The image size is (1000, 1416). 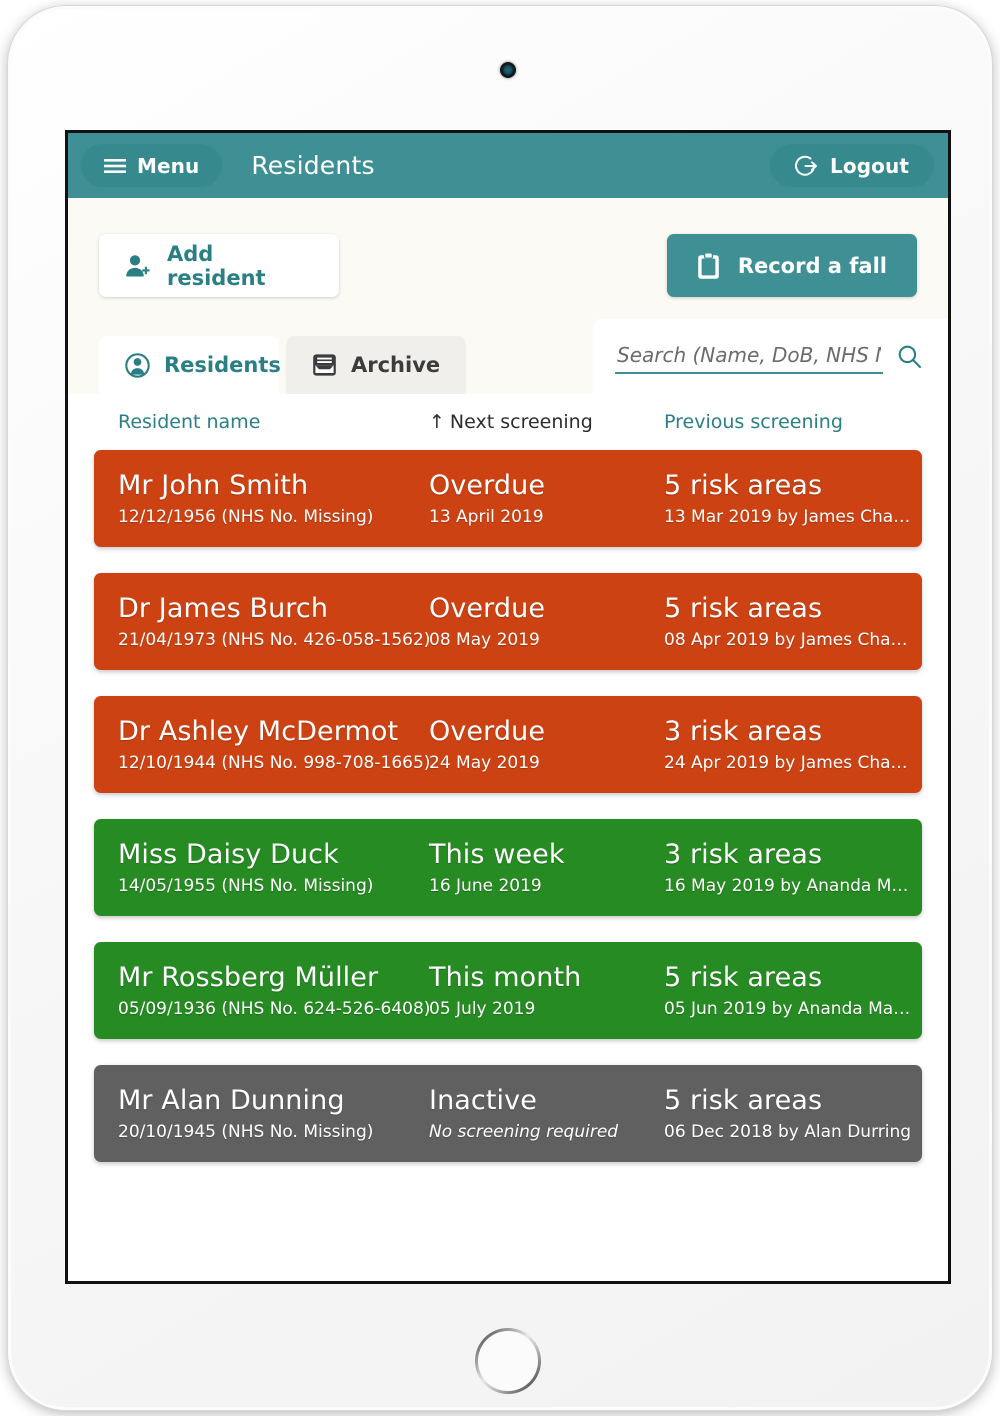 I want to click on column-header-resident-name: Resident name, so click(x=273, y=422).